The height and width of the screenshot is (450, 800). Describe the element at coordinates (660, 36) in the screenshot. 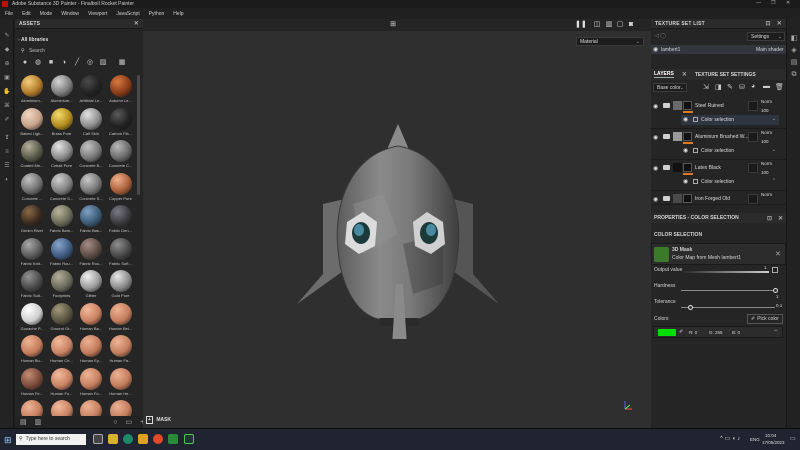

I see `visibility-icon: ◁ ◯` at that location.